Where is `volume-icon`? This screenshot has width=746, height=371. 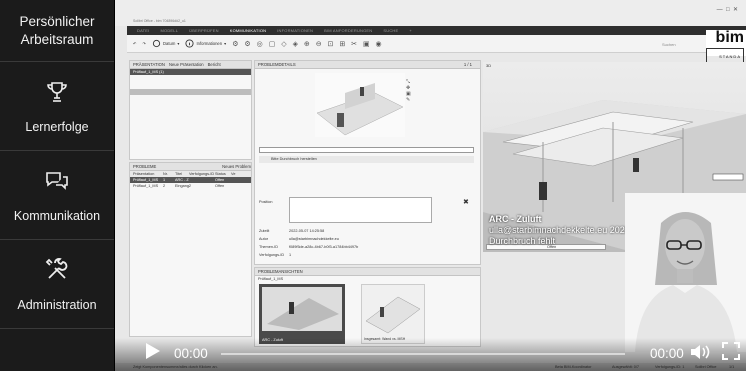 volume-icon is located at coordinates (701, 352).